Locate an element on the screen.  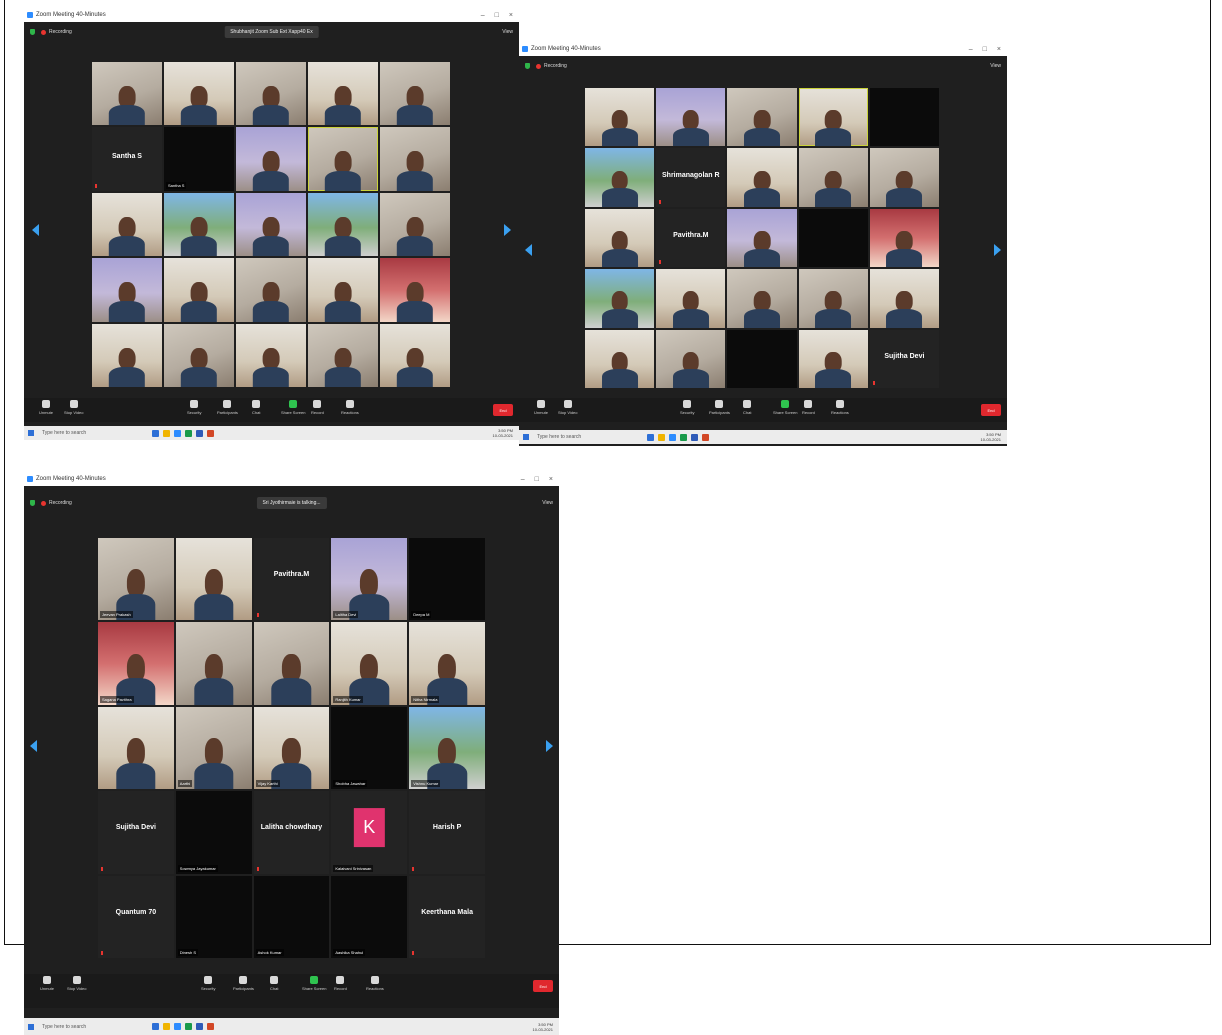
participant-tile: Lalitha chowdhary is located at coordinates (291, 832).